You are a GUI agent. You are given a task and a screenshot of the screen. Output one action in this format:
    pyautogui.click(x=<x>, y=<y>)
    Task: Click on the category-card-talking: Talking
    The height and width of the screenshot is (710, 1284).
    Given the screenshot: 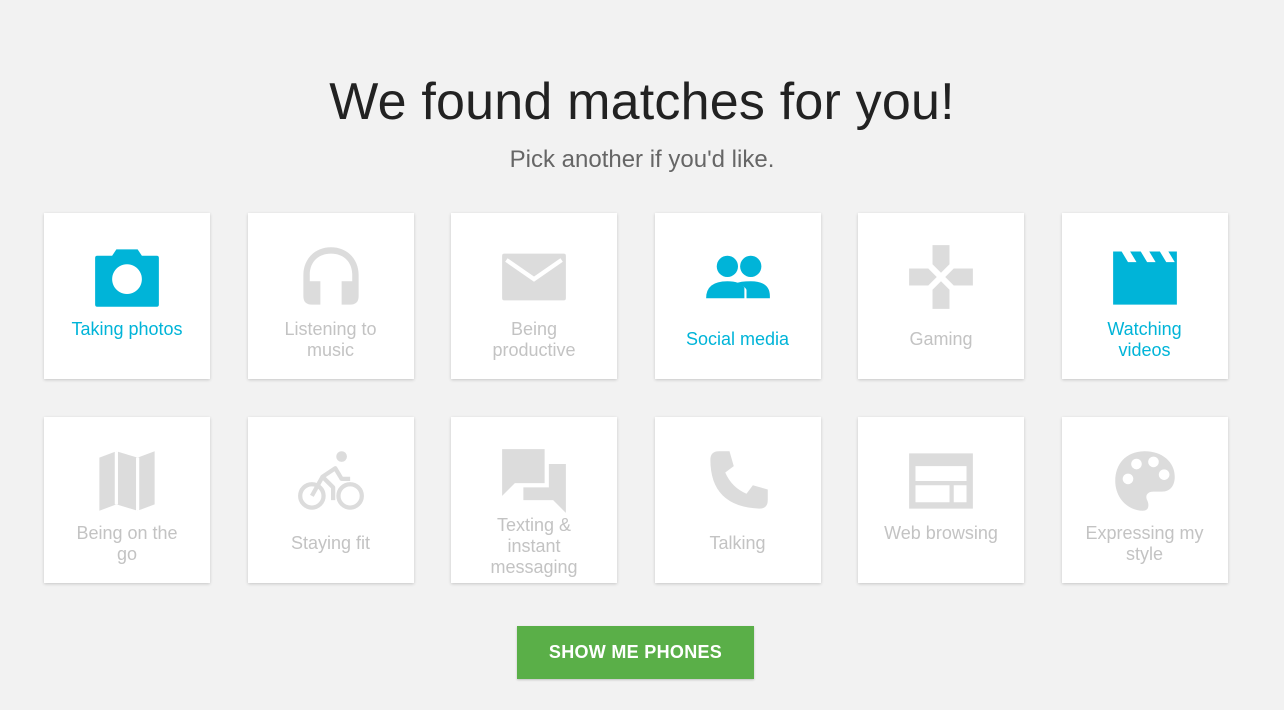 What is the action you would take?
    pyautogui.click(x=737, y=500)
    